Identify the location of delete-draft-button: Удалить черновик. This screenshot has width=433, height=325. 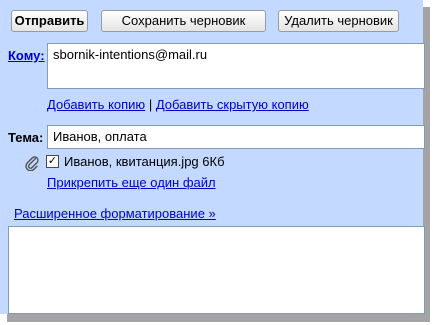
(338, 21).